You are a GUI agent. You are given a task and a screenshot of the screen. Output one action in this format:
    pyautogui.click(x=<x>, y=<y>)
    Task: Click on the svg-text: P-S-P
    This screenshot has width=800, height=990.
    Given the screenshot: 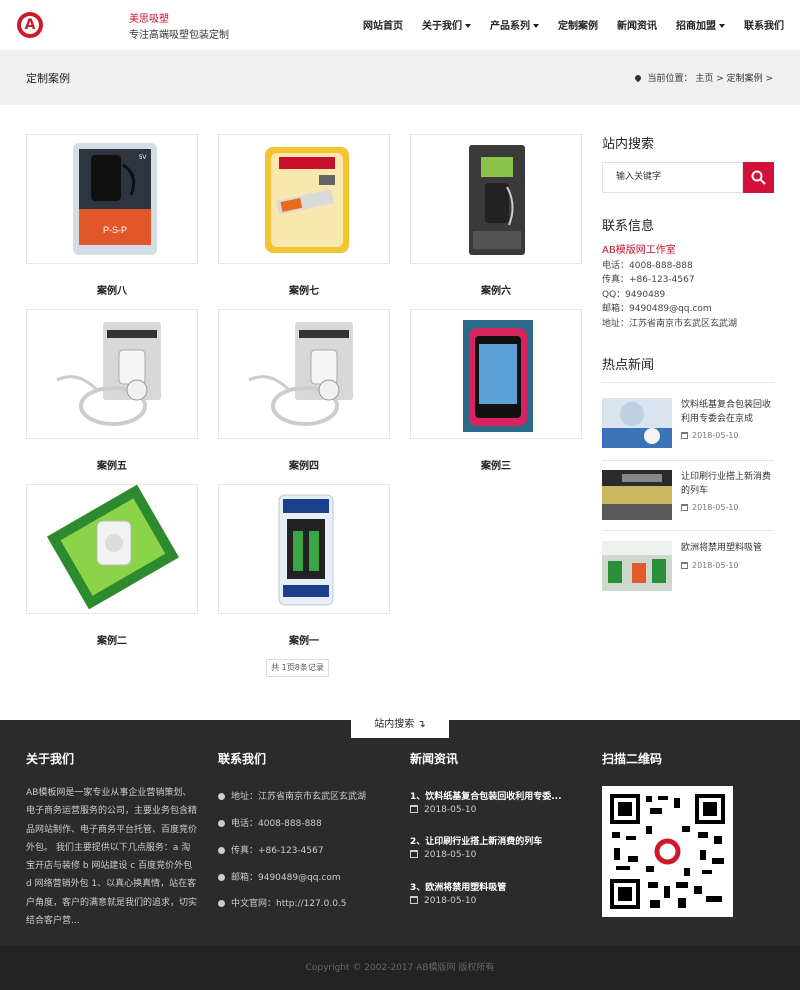 What is the action you would take?
    pyautogui.click(x=115, y=230)
    